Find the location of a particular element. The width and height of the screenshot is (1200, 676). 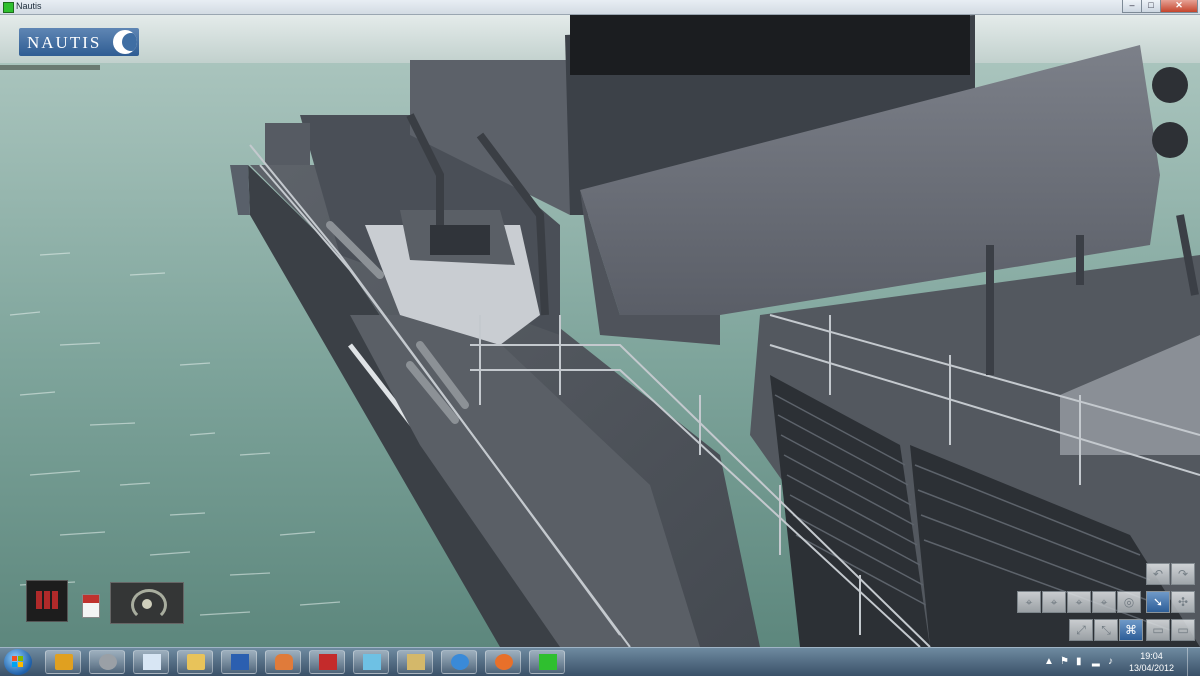

clock-date: 13/04/2012 is located at coordinates (1151, 668).